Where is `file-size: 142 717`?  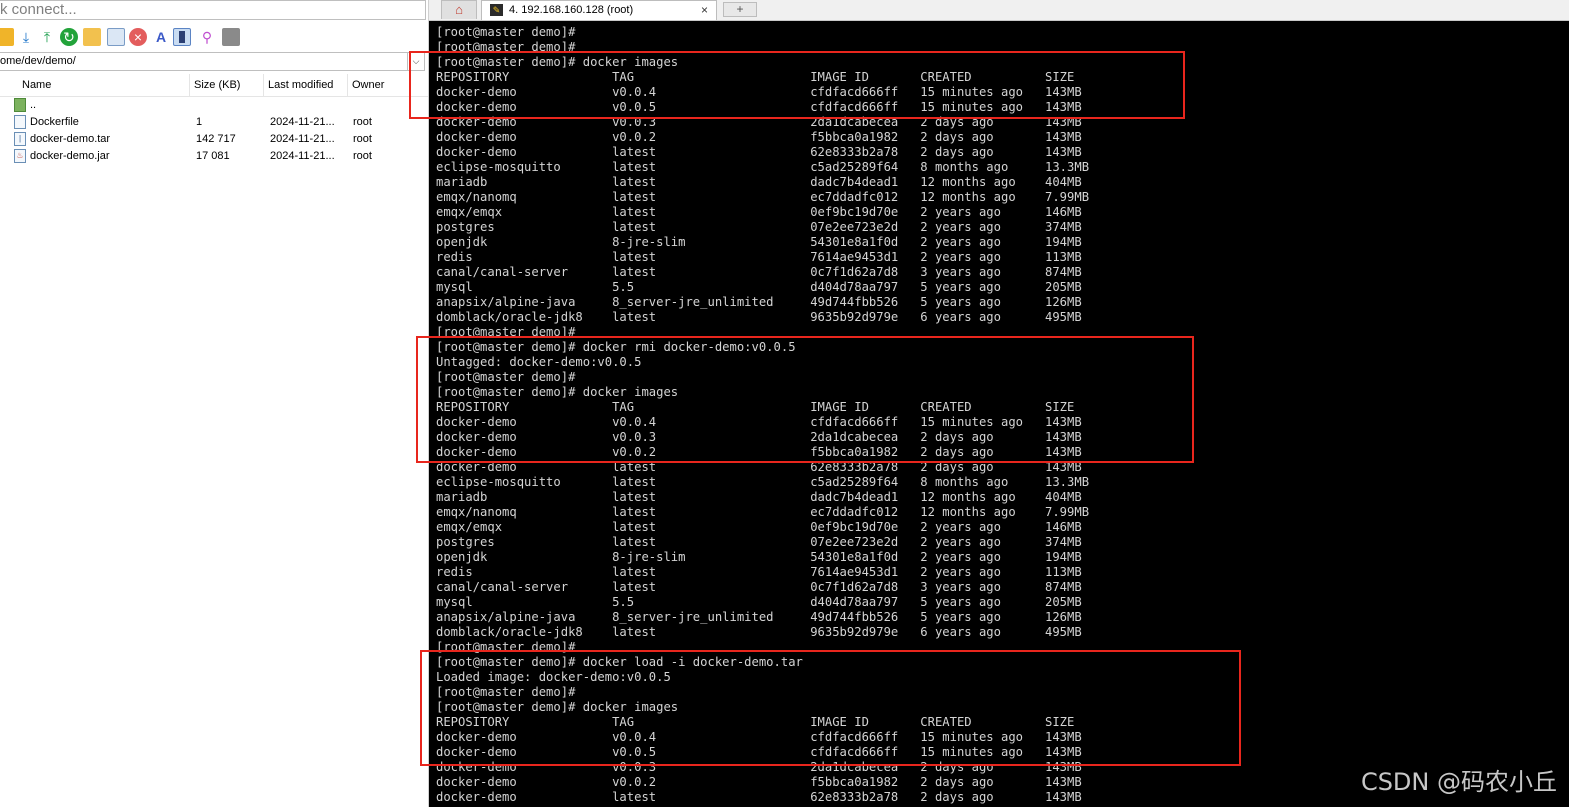 file-size: 142 717 is located at coordinates (216, 139).